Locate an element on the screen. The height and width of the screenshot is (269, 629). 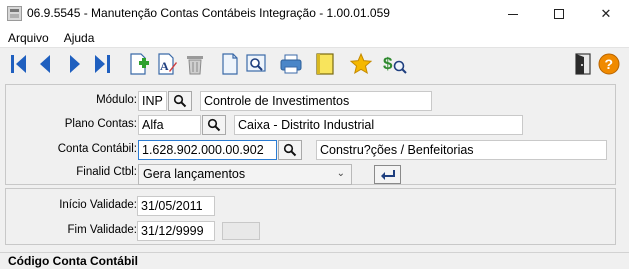
status-bar: Código Conta Contábil is located at coordinates (314, 260).